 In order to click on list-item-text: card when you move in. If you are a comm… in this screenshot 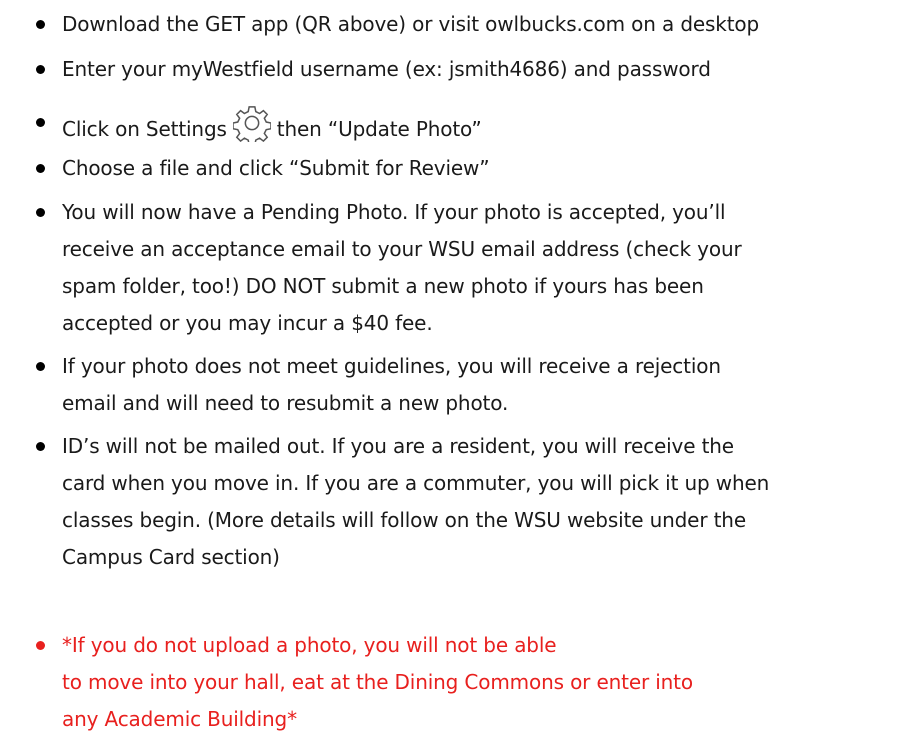, I will do `click(416, 483)`.